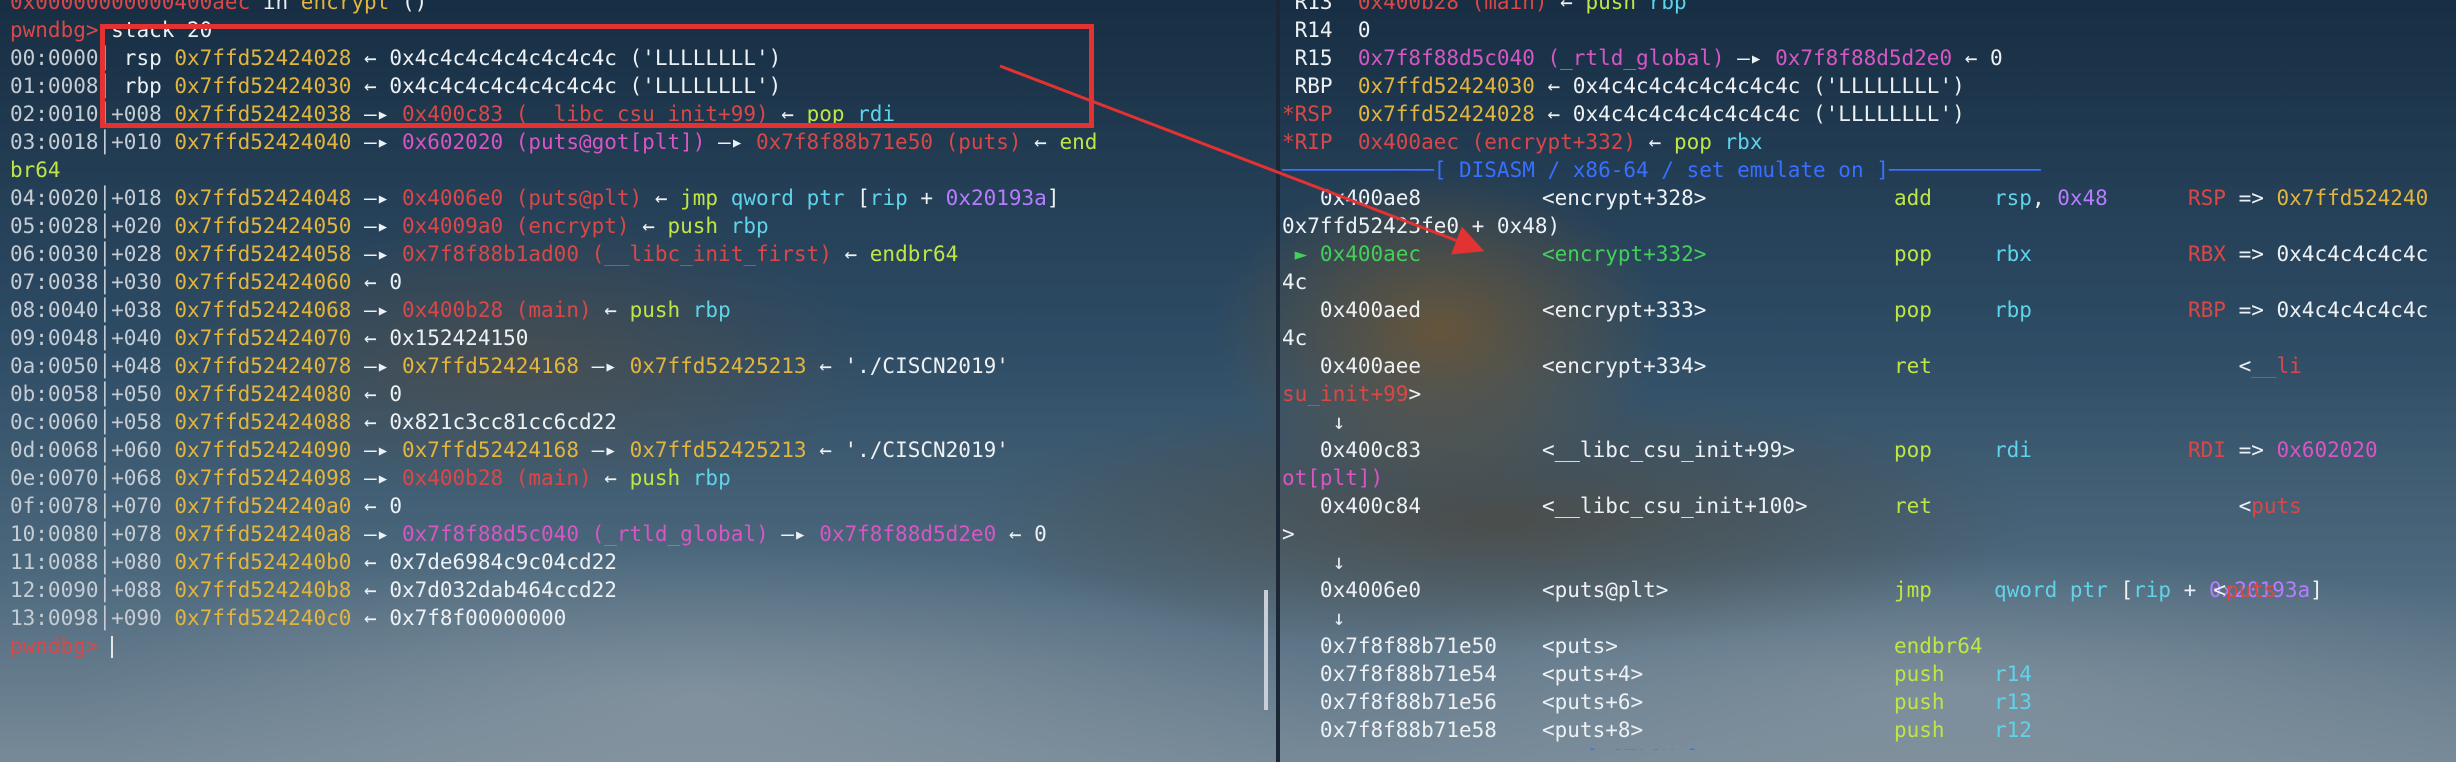 Image resolution: width=2456 pixels, height=762 pixels. I want to click on register-line: R13 0x400b28 (main) ← push rbp, so click(1869, 8).